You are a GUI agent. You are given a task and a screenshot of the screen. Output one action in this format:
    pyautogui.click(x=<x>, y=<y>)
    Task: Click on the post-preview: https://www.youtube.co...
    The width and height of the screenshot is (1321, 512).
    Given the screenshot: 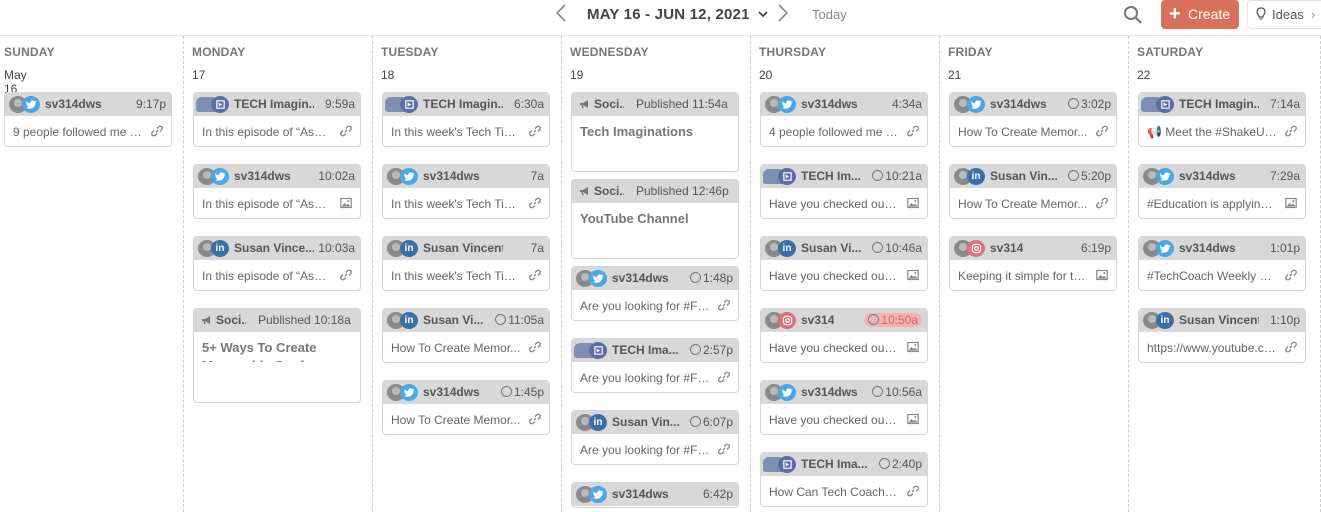 What is the action you would take?
    pyautogui.click(x=1222, y=347)
    